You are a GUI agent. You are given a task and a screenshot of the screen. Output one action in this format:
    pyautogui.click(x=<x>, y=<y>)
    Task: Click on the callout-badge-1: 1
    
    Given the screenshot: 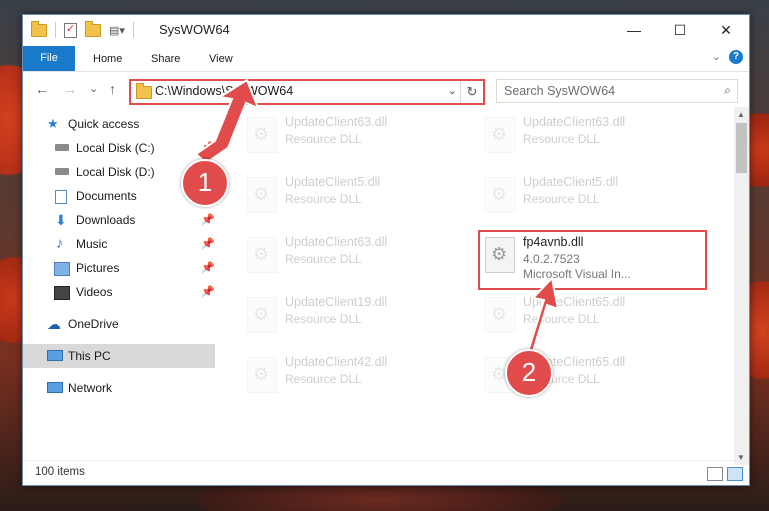 What is the action you would take?
    pyautogui.click(x=205, y=183)
    